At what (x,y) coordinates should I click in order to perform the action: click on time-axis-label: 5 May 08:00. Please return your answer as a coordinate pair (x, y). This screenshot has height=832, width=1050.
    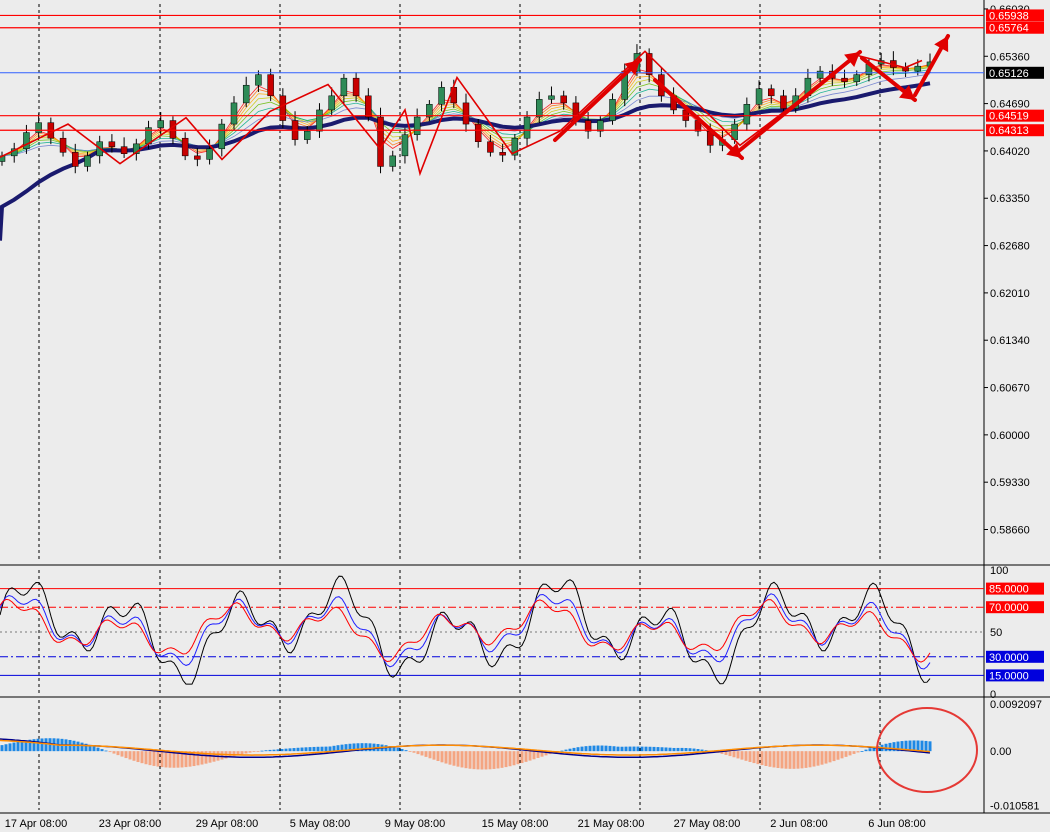
    Looking at the image, I should click on (320, 824).